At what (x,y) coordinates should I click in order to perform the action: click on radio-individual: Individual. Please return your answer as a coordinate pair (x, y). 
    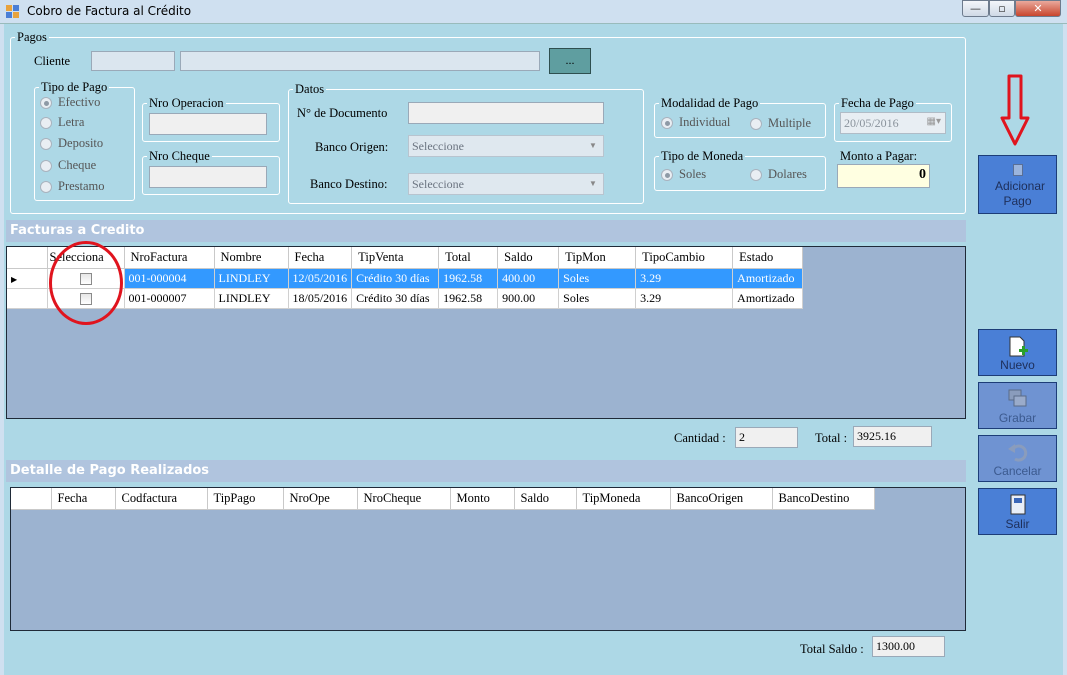
    Looking at the image, I should click on (695, 122).